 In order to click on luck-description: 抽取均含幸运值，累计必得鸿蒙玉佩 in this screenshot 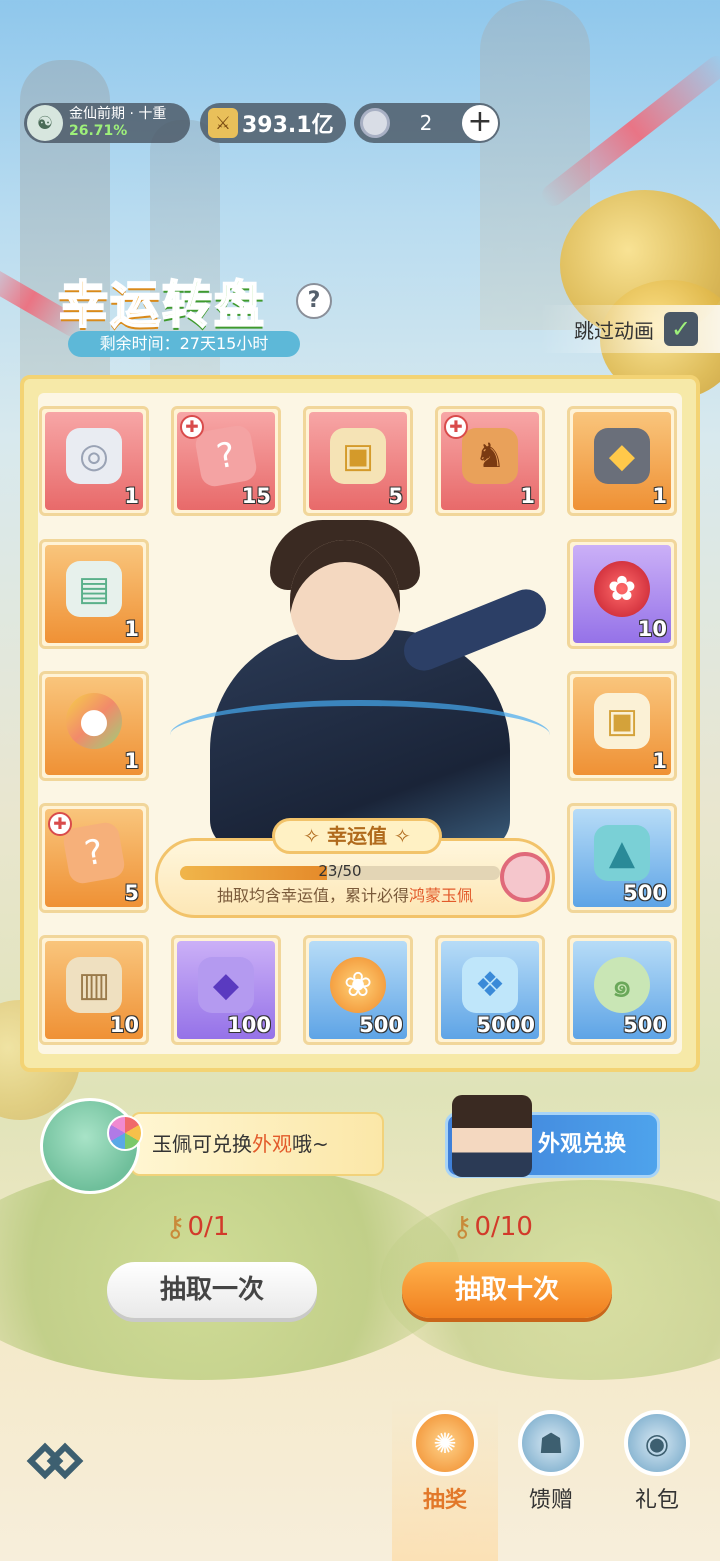, I will do `click(345, 895)`.